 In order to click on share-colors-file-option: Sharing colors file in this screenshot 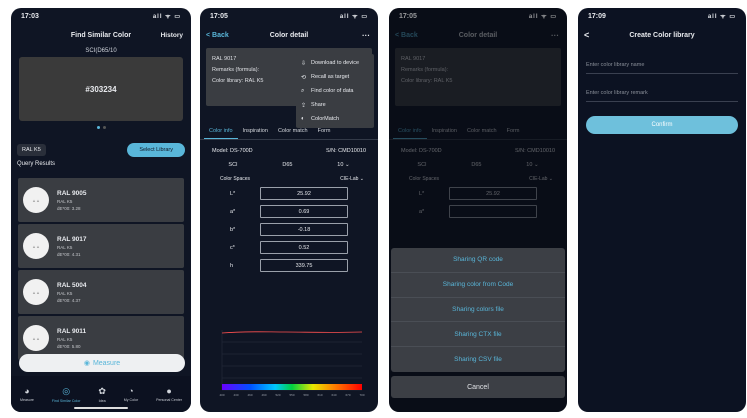, I will do `click(478, 310)`.